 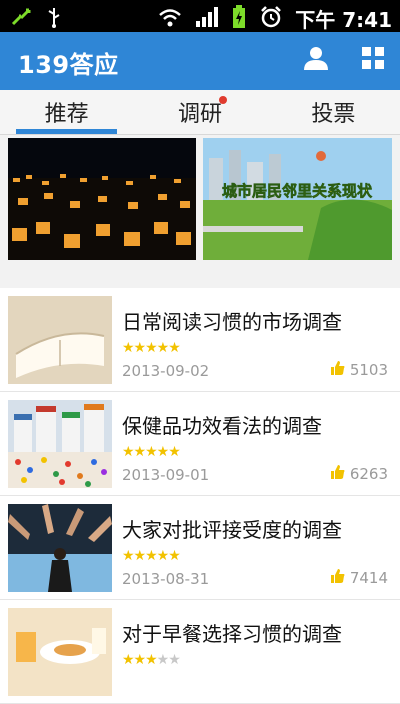 What do you see at coordinates (21, 19) in the screenshot?
I see `signal-arrows-icon` at bounding box center [21, 19].